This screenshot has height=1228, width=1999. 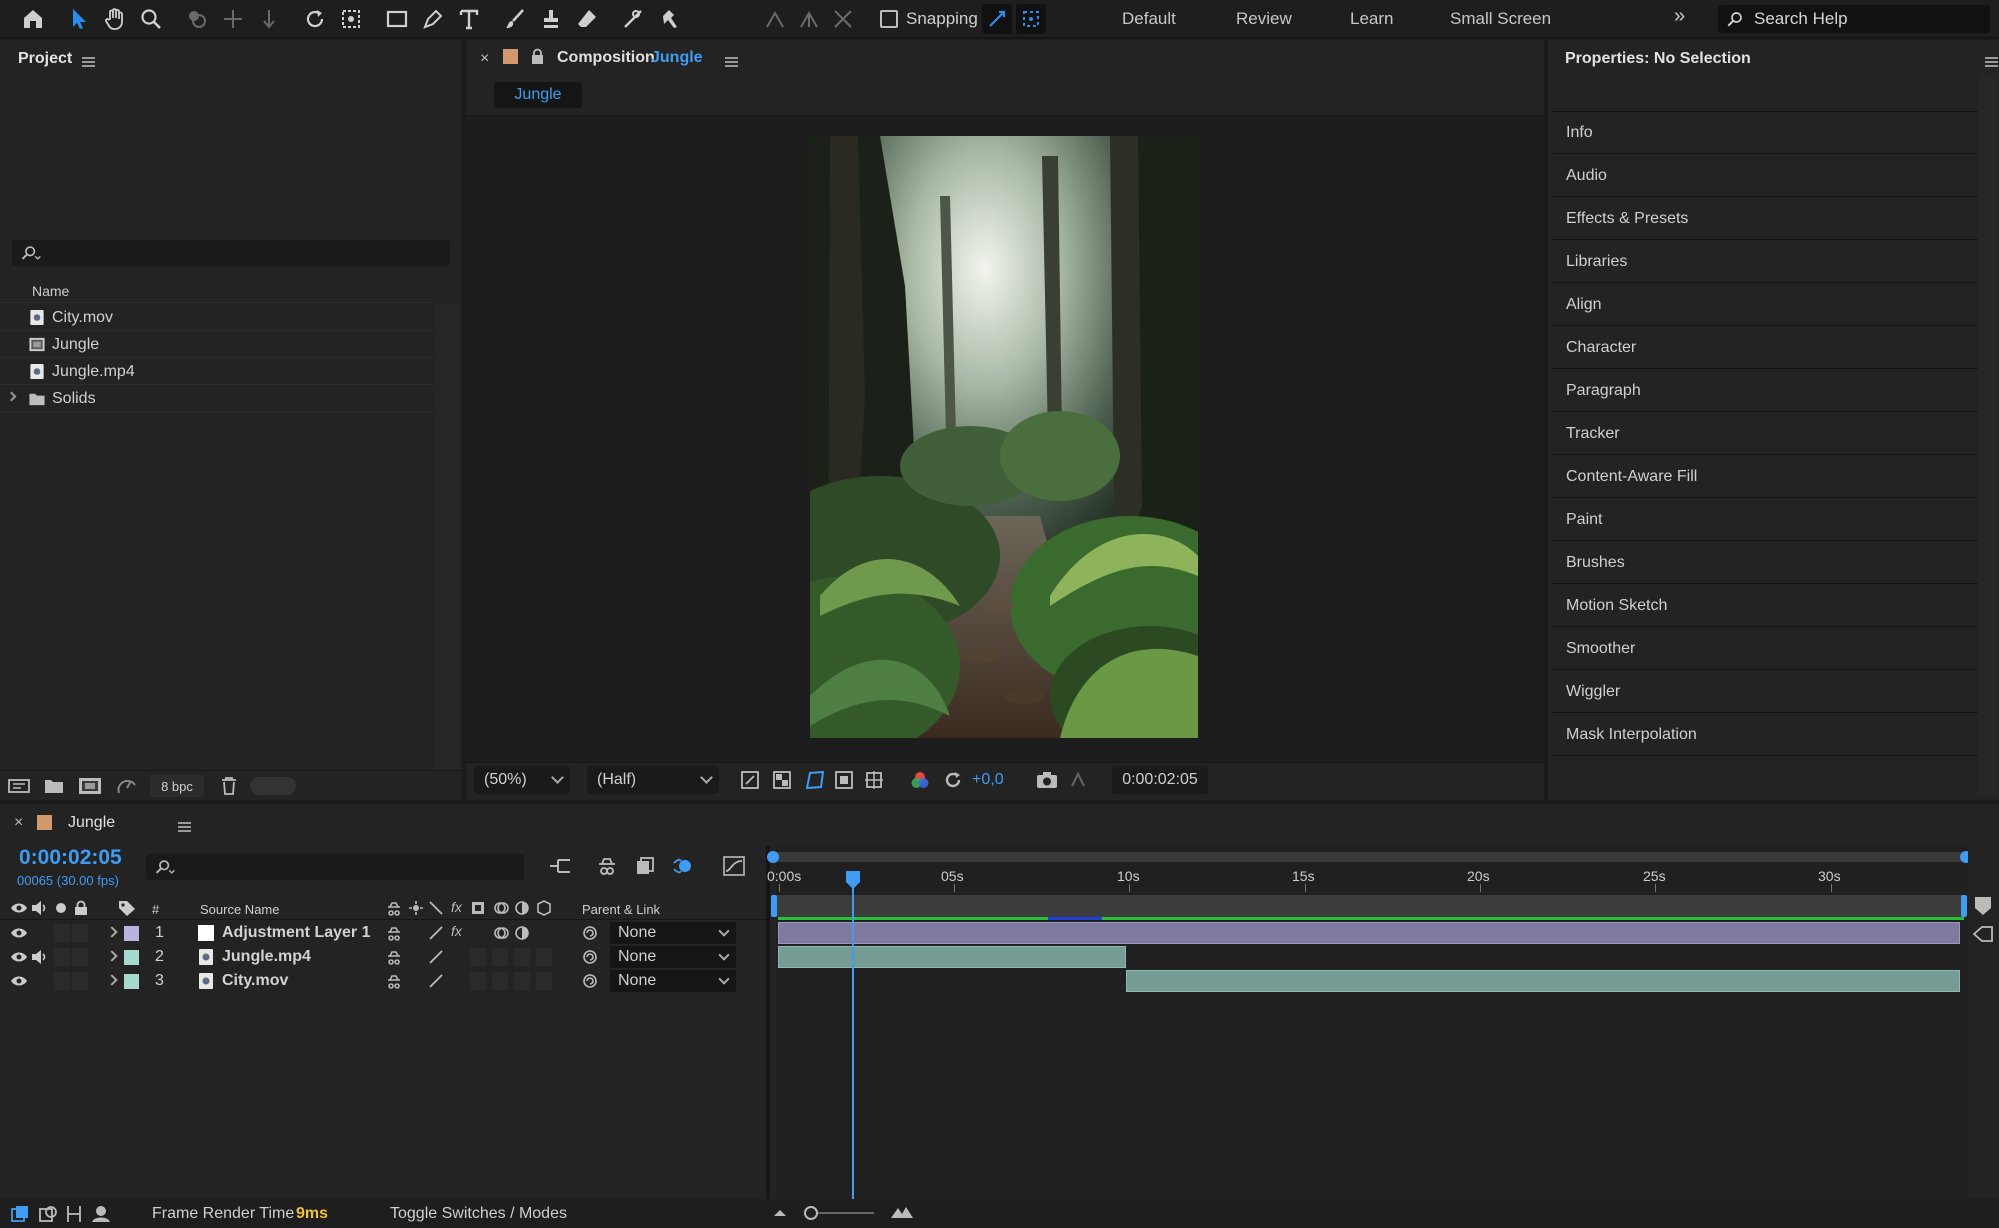 I want to click on timeline-layer-row: 3 City.mov None, so click(x=383, y=981).